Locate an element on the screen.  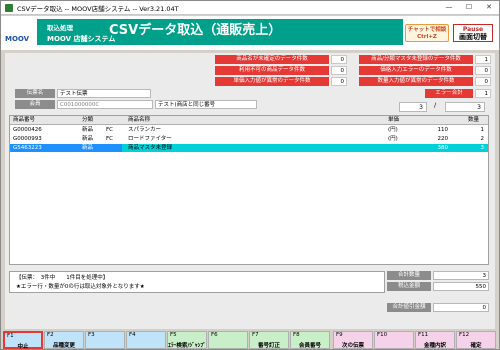
table-row: G0000993 新品 FC ロードファイター (円) 220 2 is located at coordinates (249, 139).